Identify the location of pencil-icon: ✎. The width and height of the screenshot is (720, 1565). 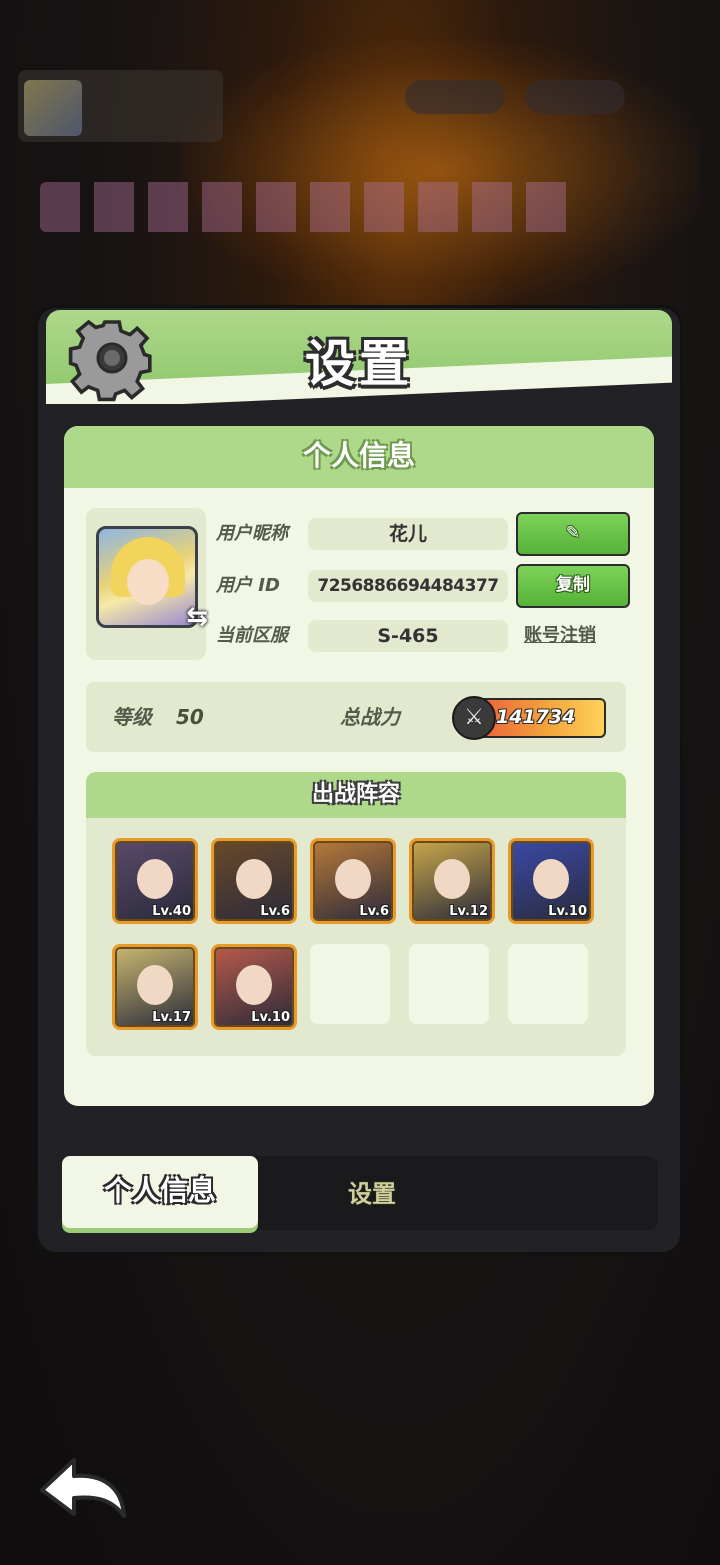
(573, 533).